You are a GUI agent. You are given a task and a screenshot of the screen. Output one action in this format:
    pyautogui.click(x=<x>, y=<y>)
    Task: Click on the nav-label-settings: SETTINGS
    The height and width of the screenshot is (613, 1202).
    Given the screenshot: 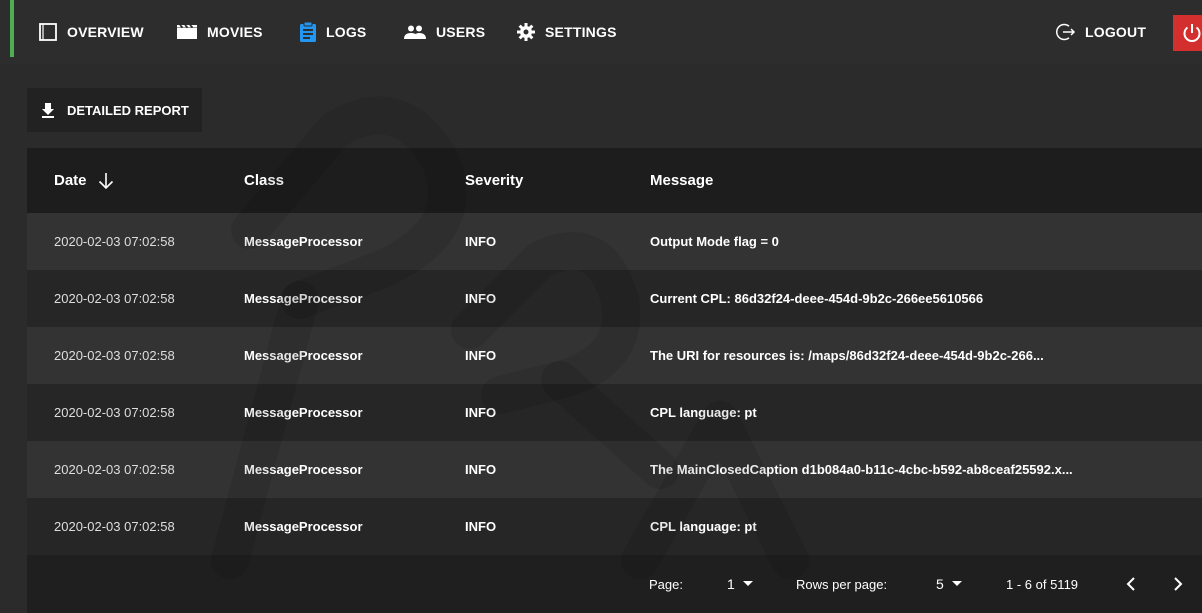 What is the action you would take?
    pyautogui.click(x=581, y=32)
    